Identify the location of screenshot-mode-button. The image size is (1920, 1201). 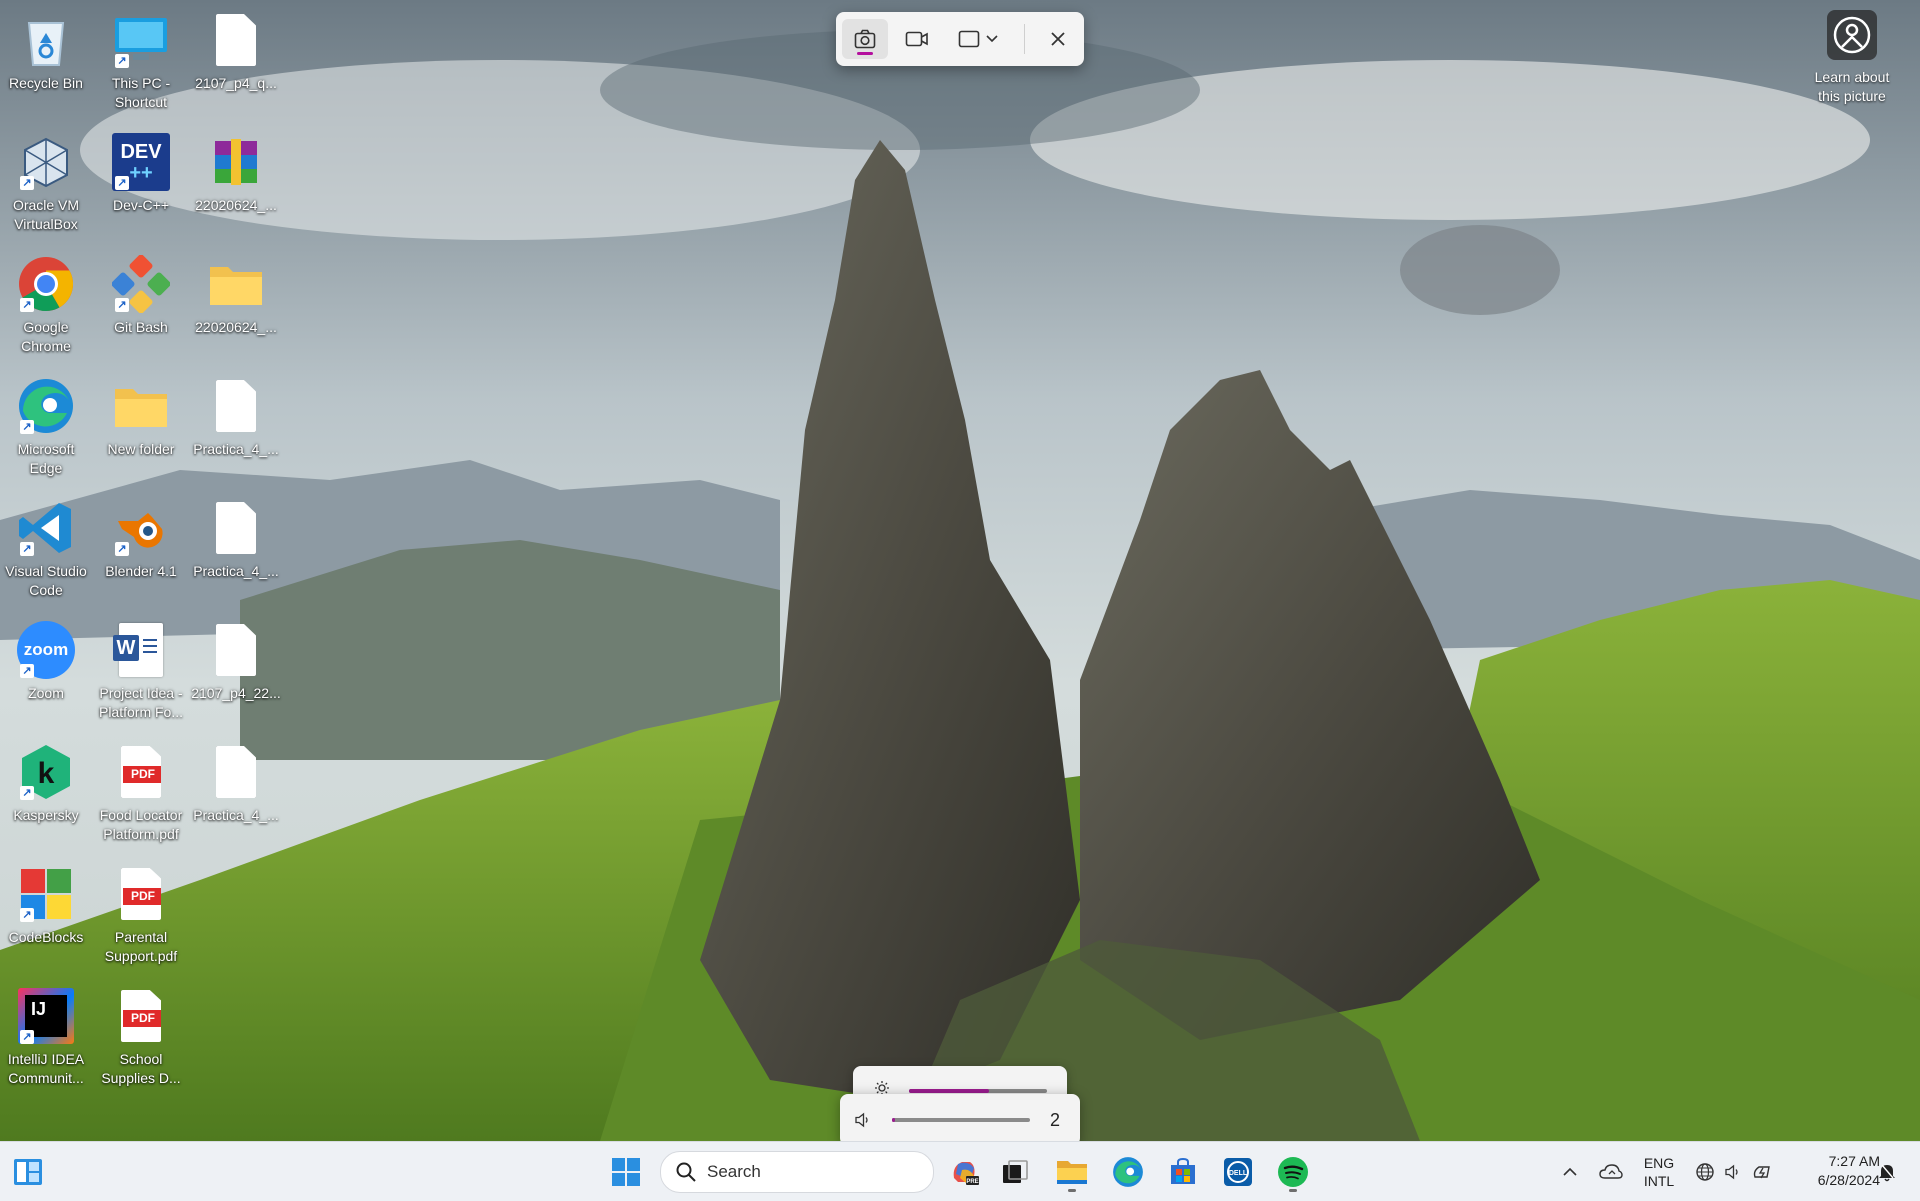
(865, 39).